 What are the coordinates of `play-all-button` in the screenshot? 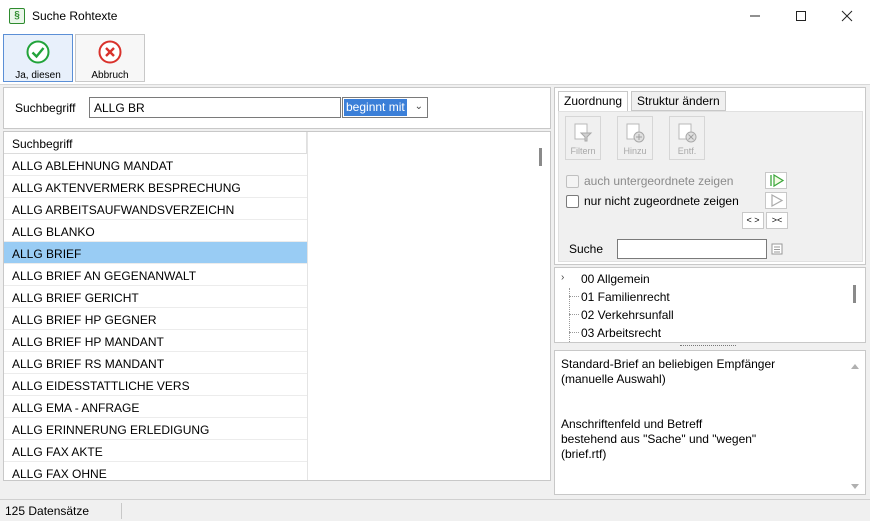 It's located at (776, 180).